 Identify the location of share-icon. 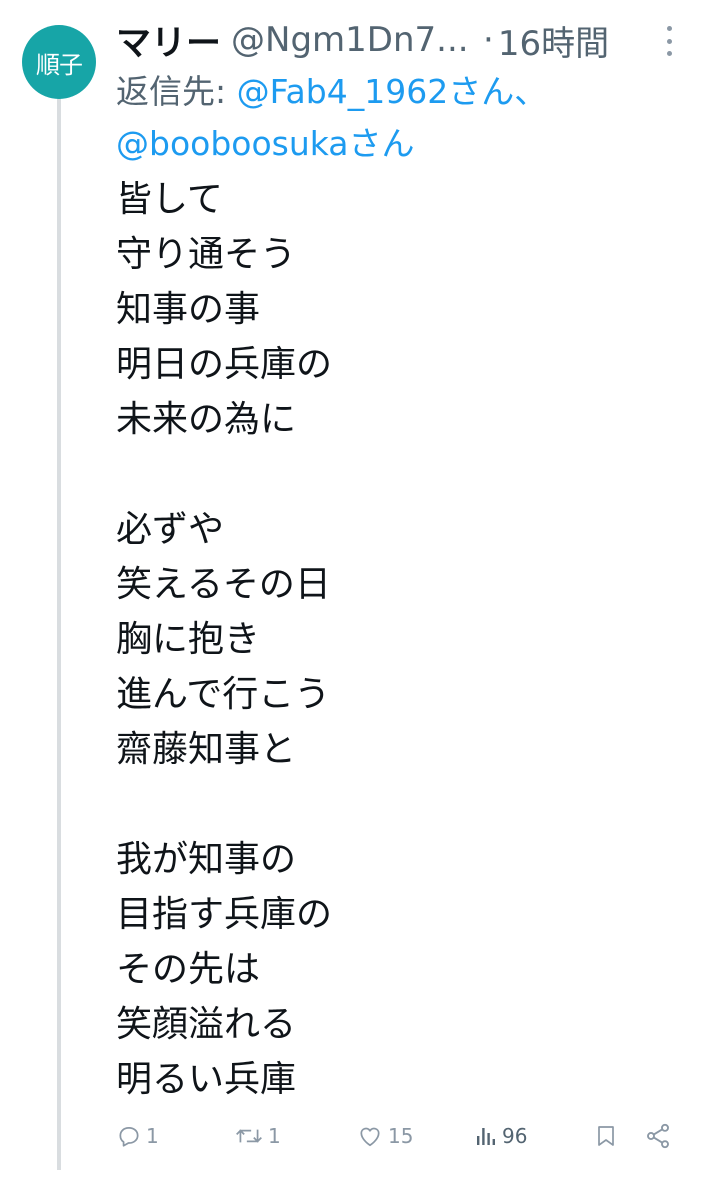
(658, 1136).